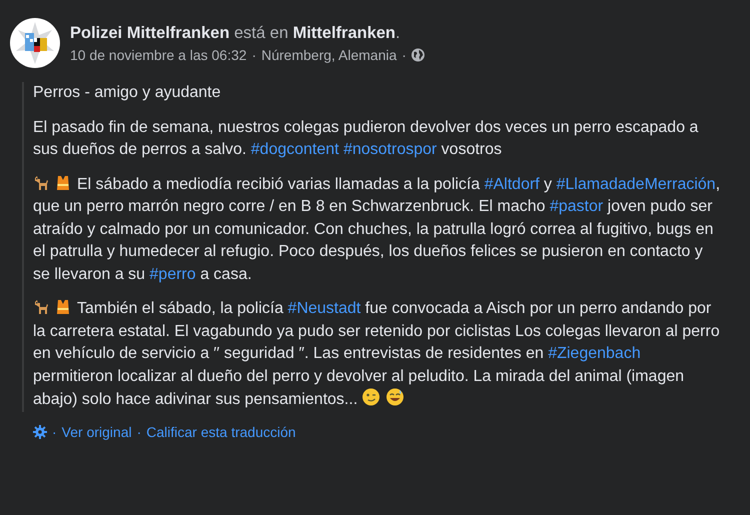  Describe the element at coordinates (35, 43) in the screenshot. I see `police-badge-icon` at that location.